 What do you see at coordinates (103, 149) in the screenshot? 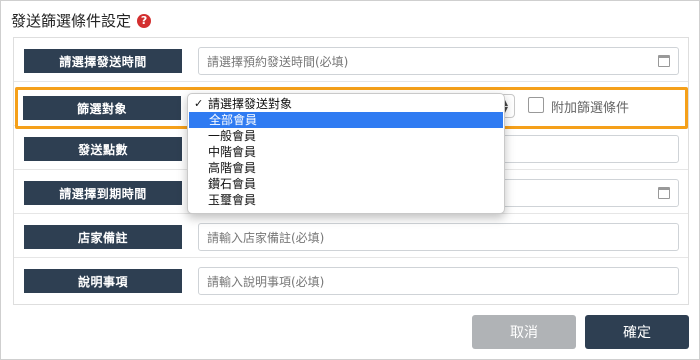
I see `points-label: 發送點數` at bounding box center [103, 149].